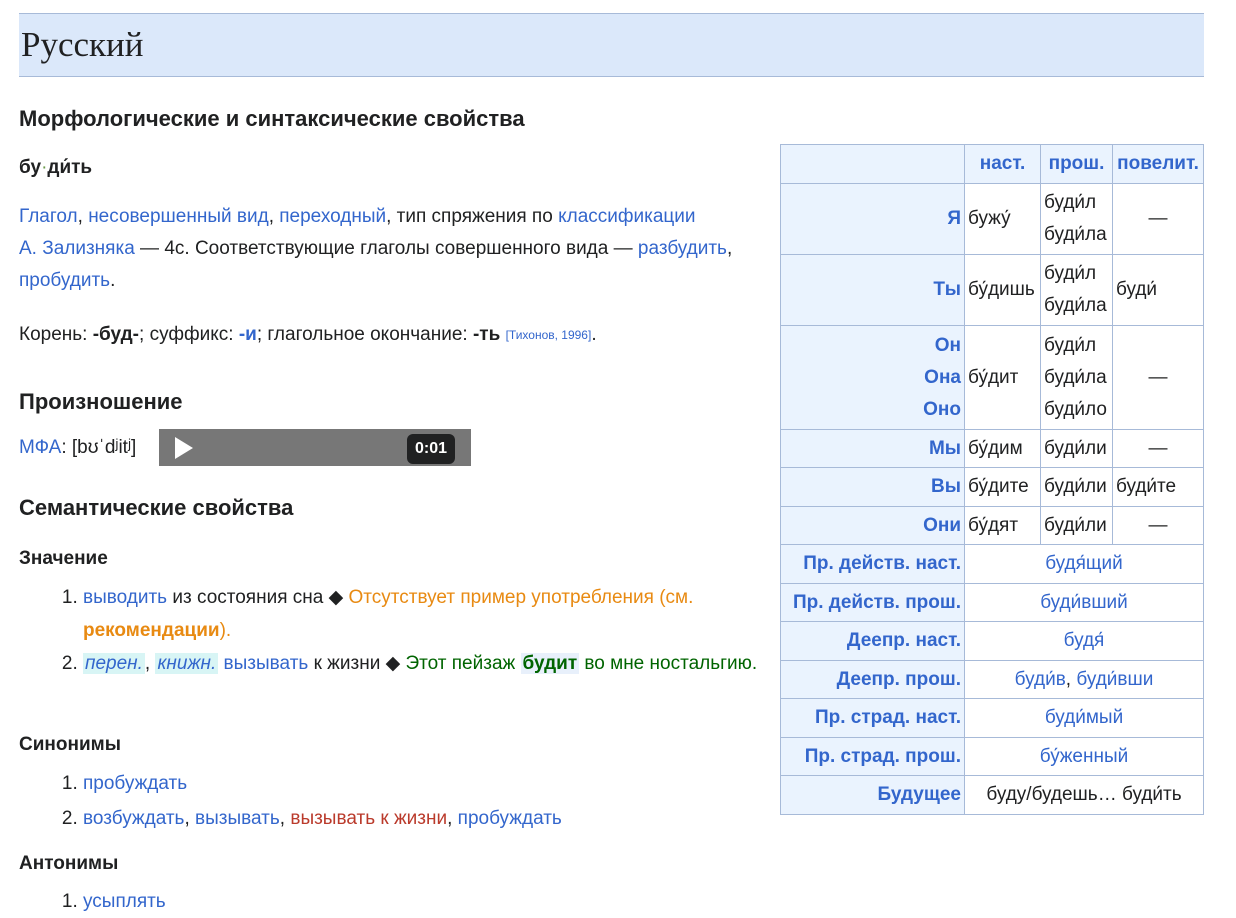  What do you see at coordinates (64, 280) in the screenshot?
I see `link-perfective-2: пробудить` at bounding box center [64, 280].